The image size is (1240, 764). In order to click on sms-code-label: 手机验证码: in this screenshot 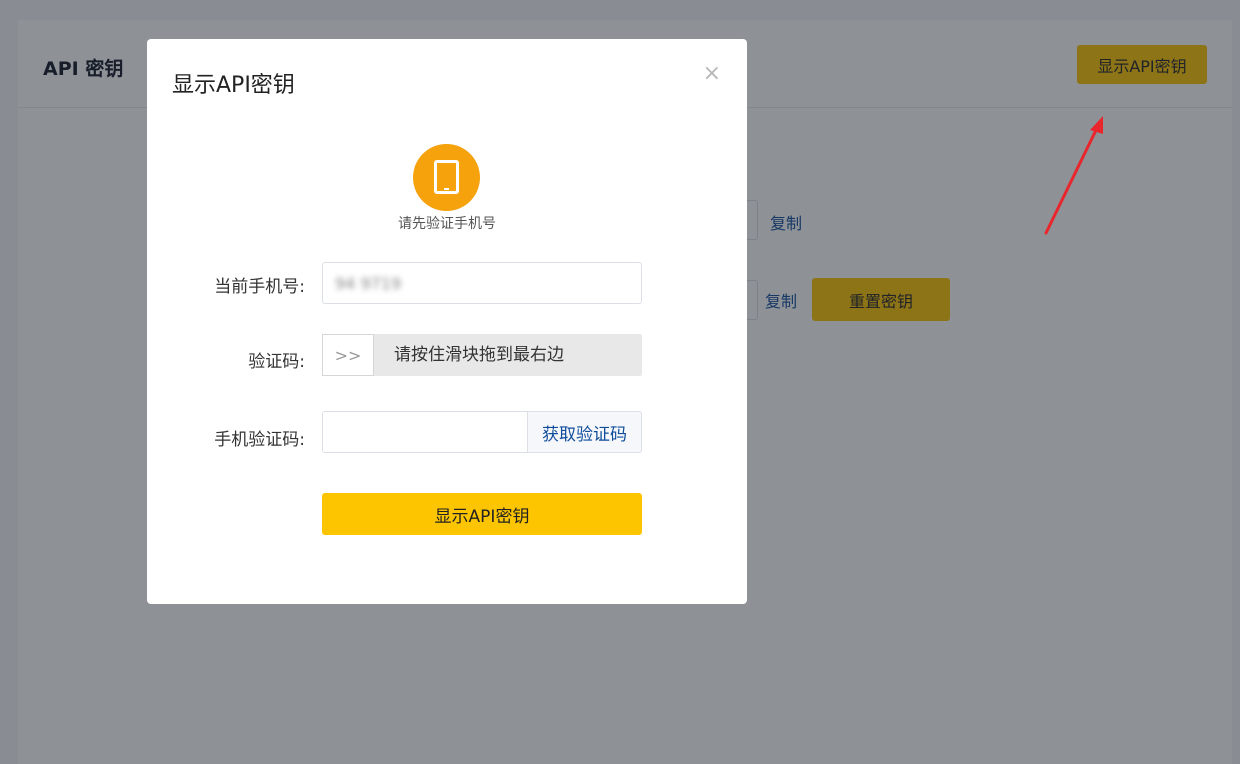, I will do `click(259, 440)`.